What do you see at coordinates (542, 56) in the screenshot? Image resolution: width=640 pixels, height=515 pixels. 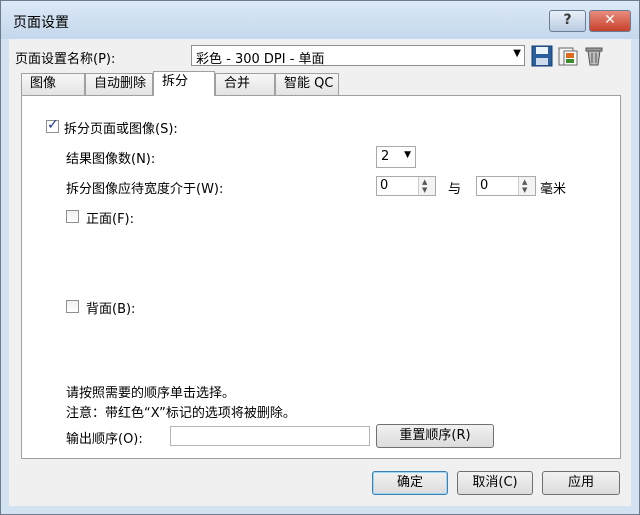 I see `save-icon` at bounding box center [542, 56].